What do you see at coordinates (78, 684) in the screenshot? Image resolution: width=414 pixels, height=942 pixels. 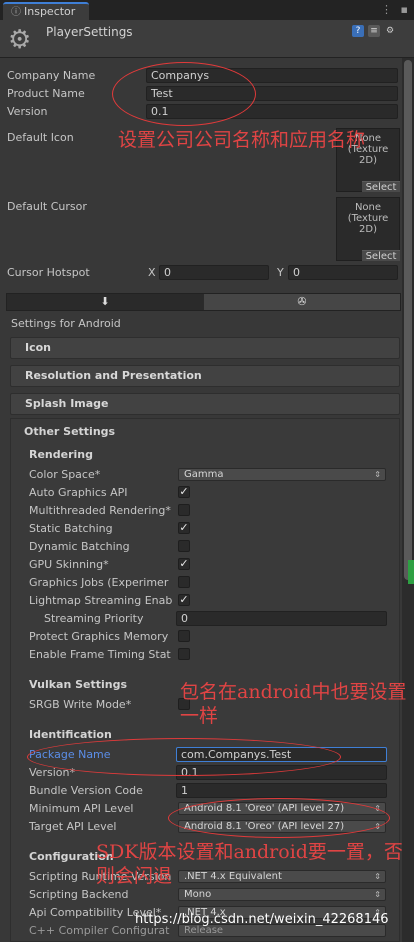 I see `vulkan-header: Vulkan Settings` at bounding box center [78, 684].